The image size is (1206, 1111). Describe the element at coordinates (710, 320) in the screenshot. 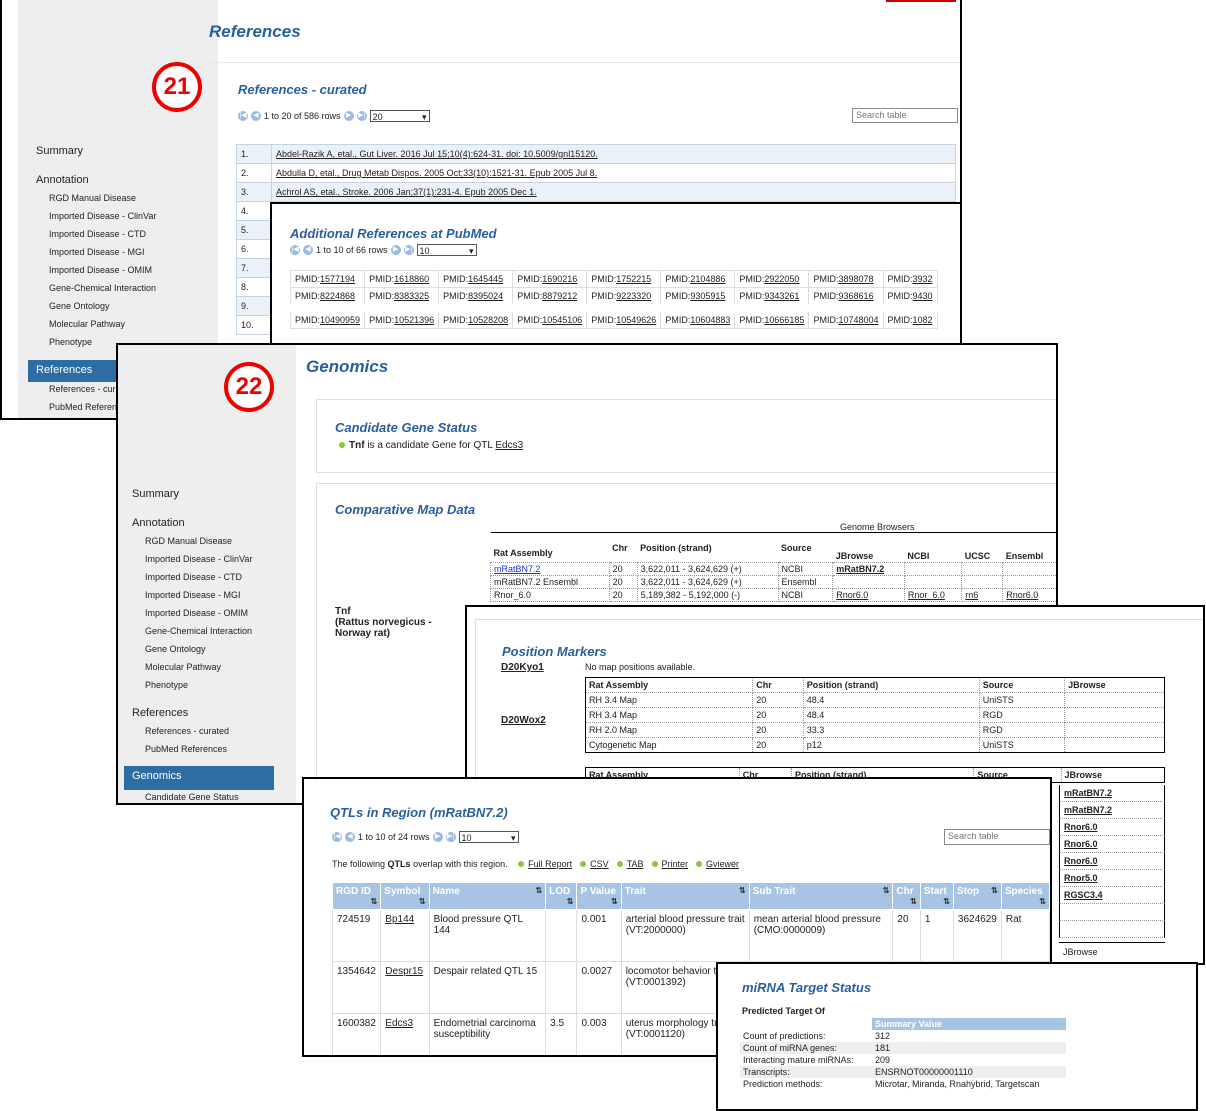

I see `pmid-link: 10604883` at that location.